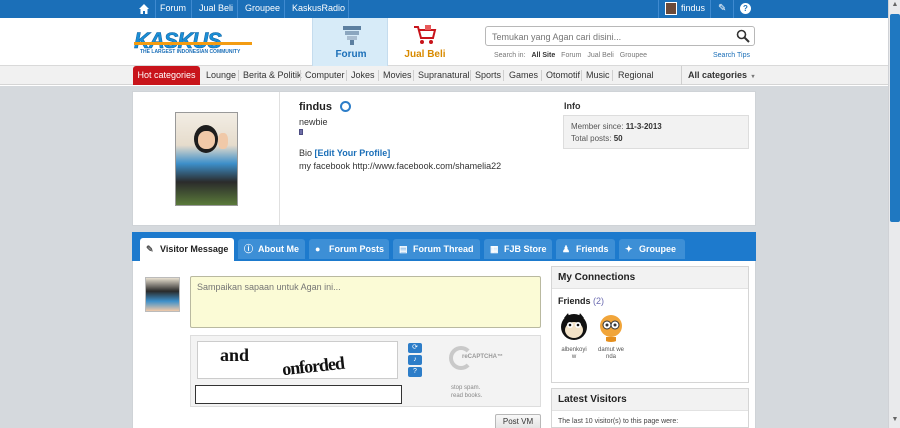 Image resolution: width=900 pixels, height=428 pixels. I want to click on total-posts-label: Total posts:, so click(591, 138).